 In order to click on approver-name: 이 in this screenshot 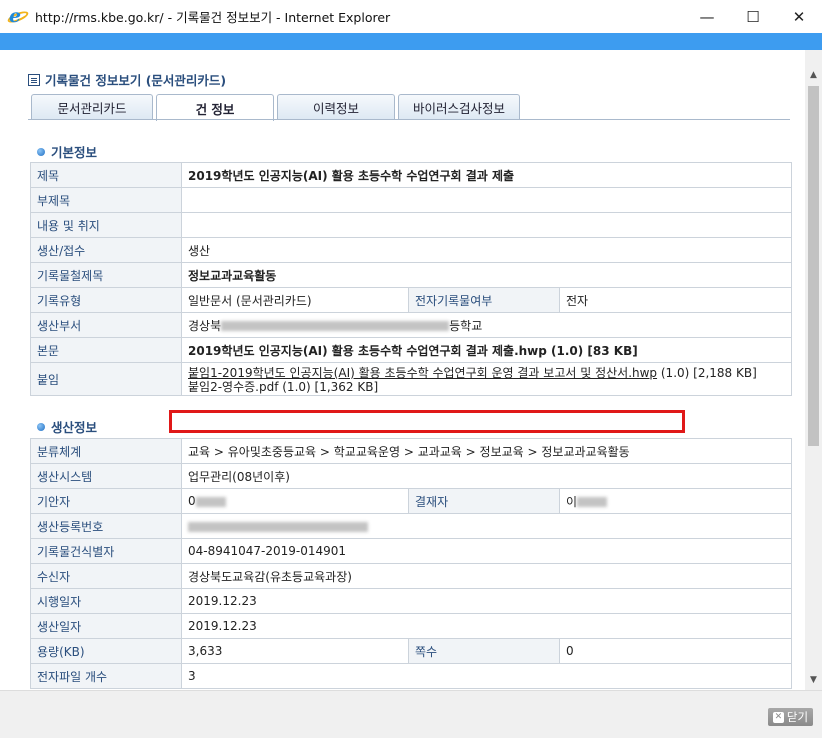, I will do `click(572, 501)`.